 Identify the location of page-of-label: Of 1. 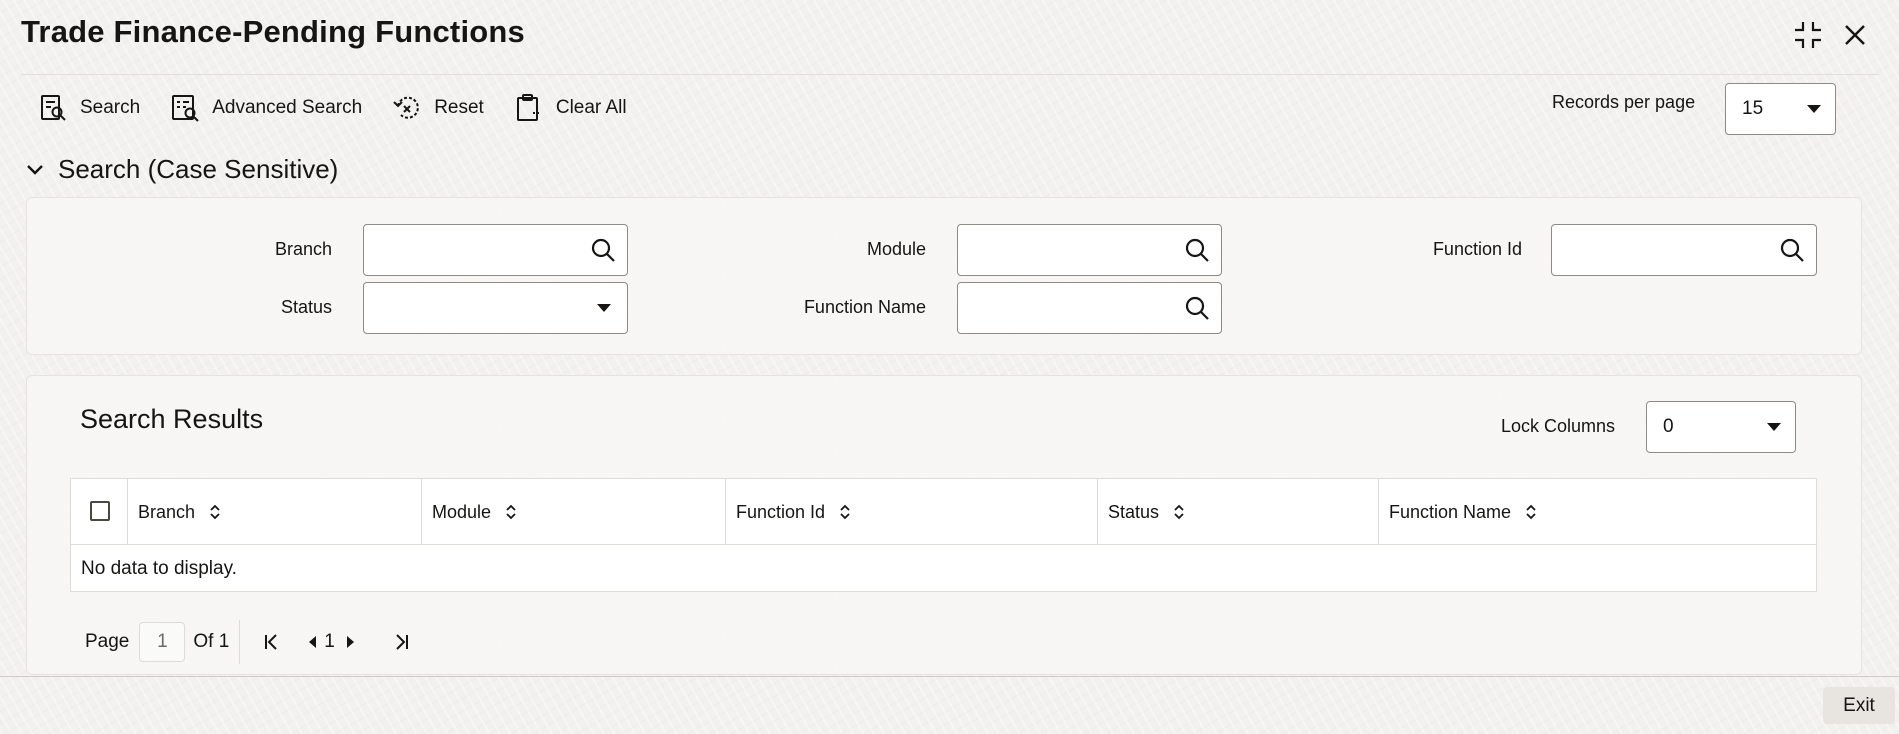
(211, 641).